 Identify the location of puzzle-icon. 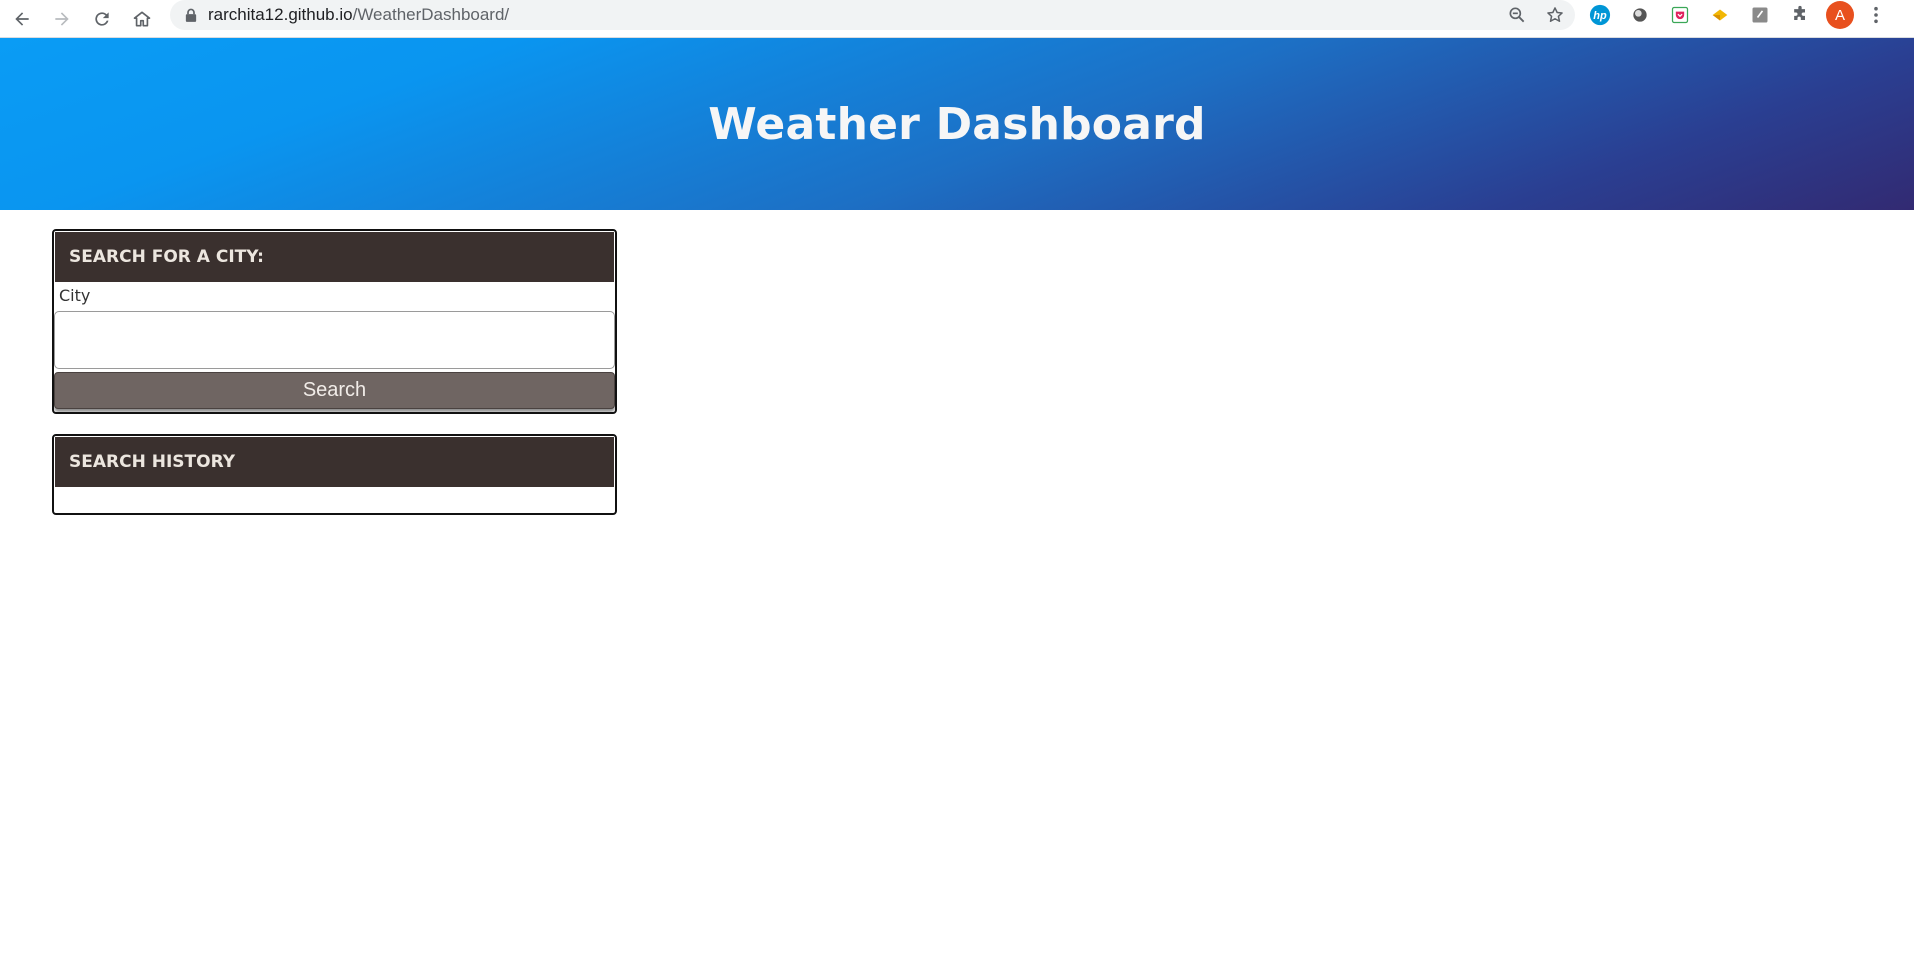
(1800, 15).